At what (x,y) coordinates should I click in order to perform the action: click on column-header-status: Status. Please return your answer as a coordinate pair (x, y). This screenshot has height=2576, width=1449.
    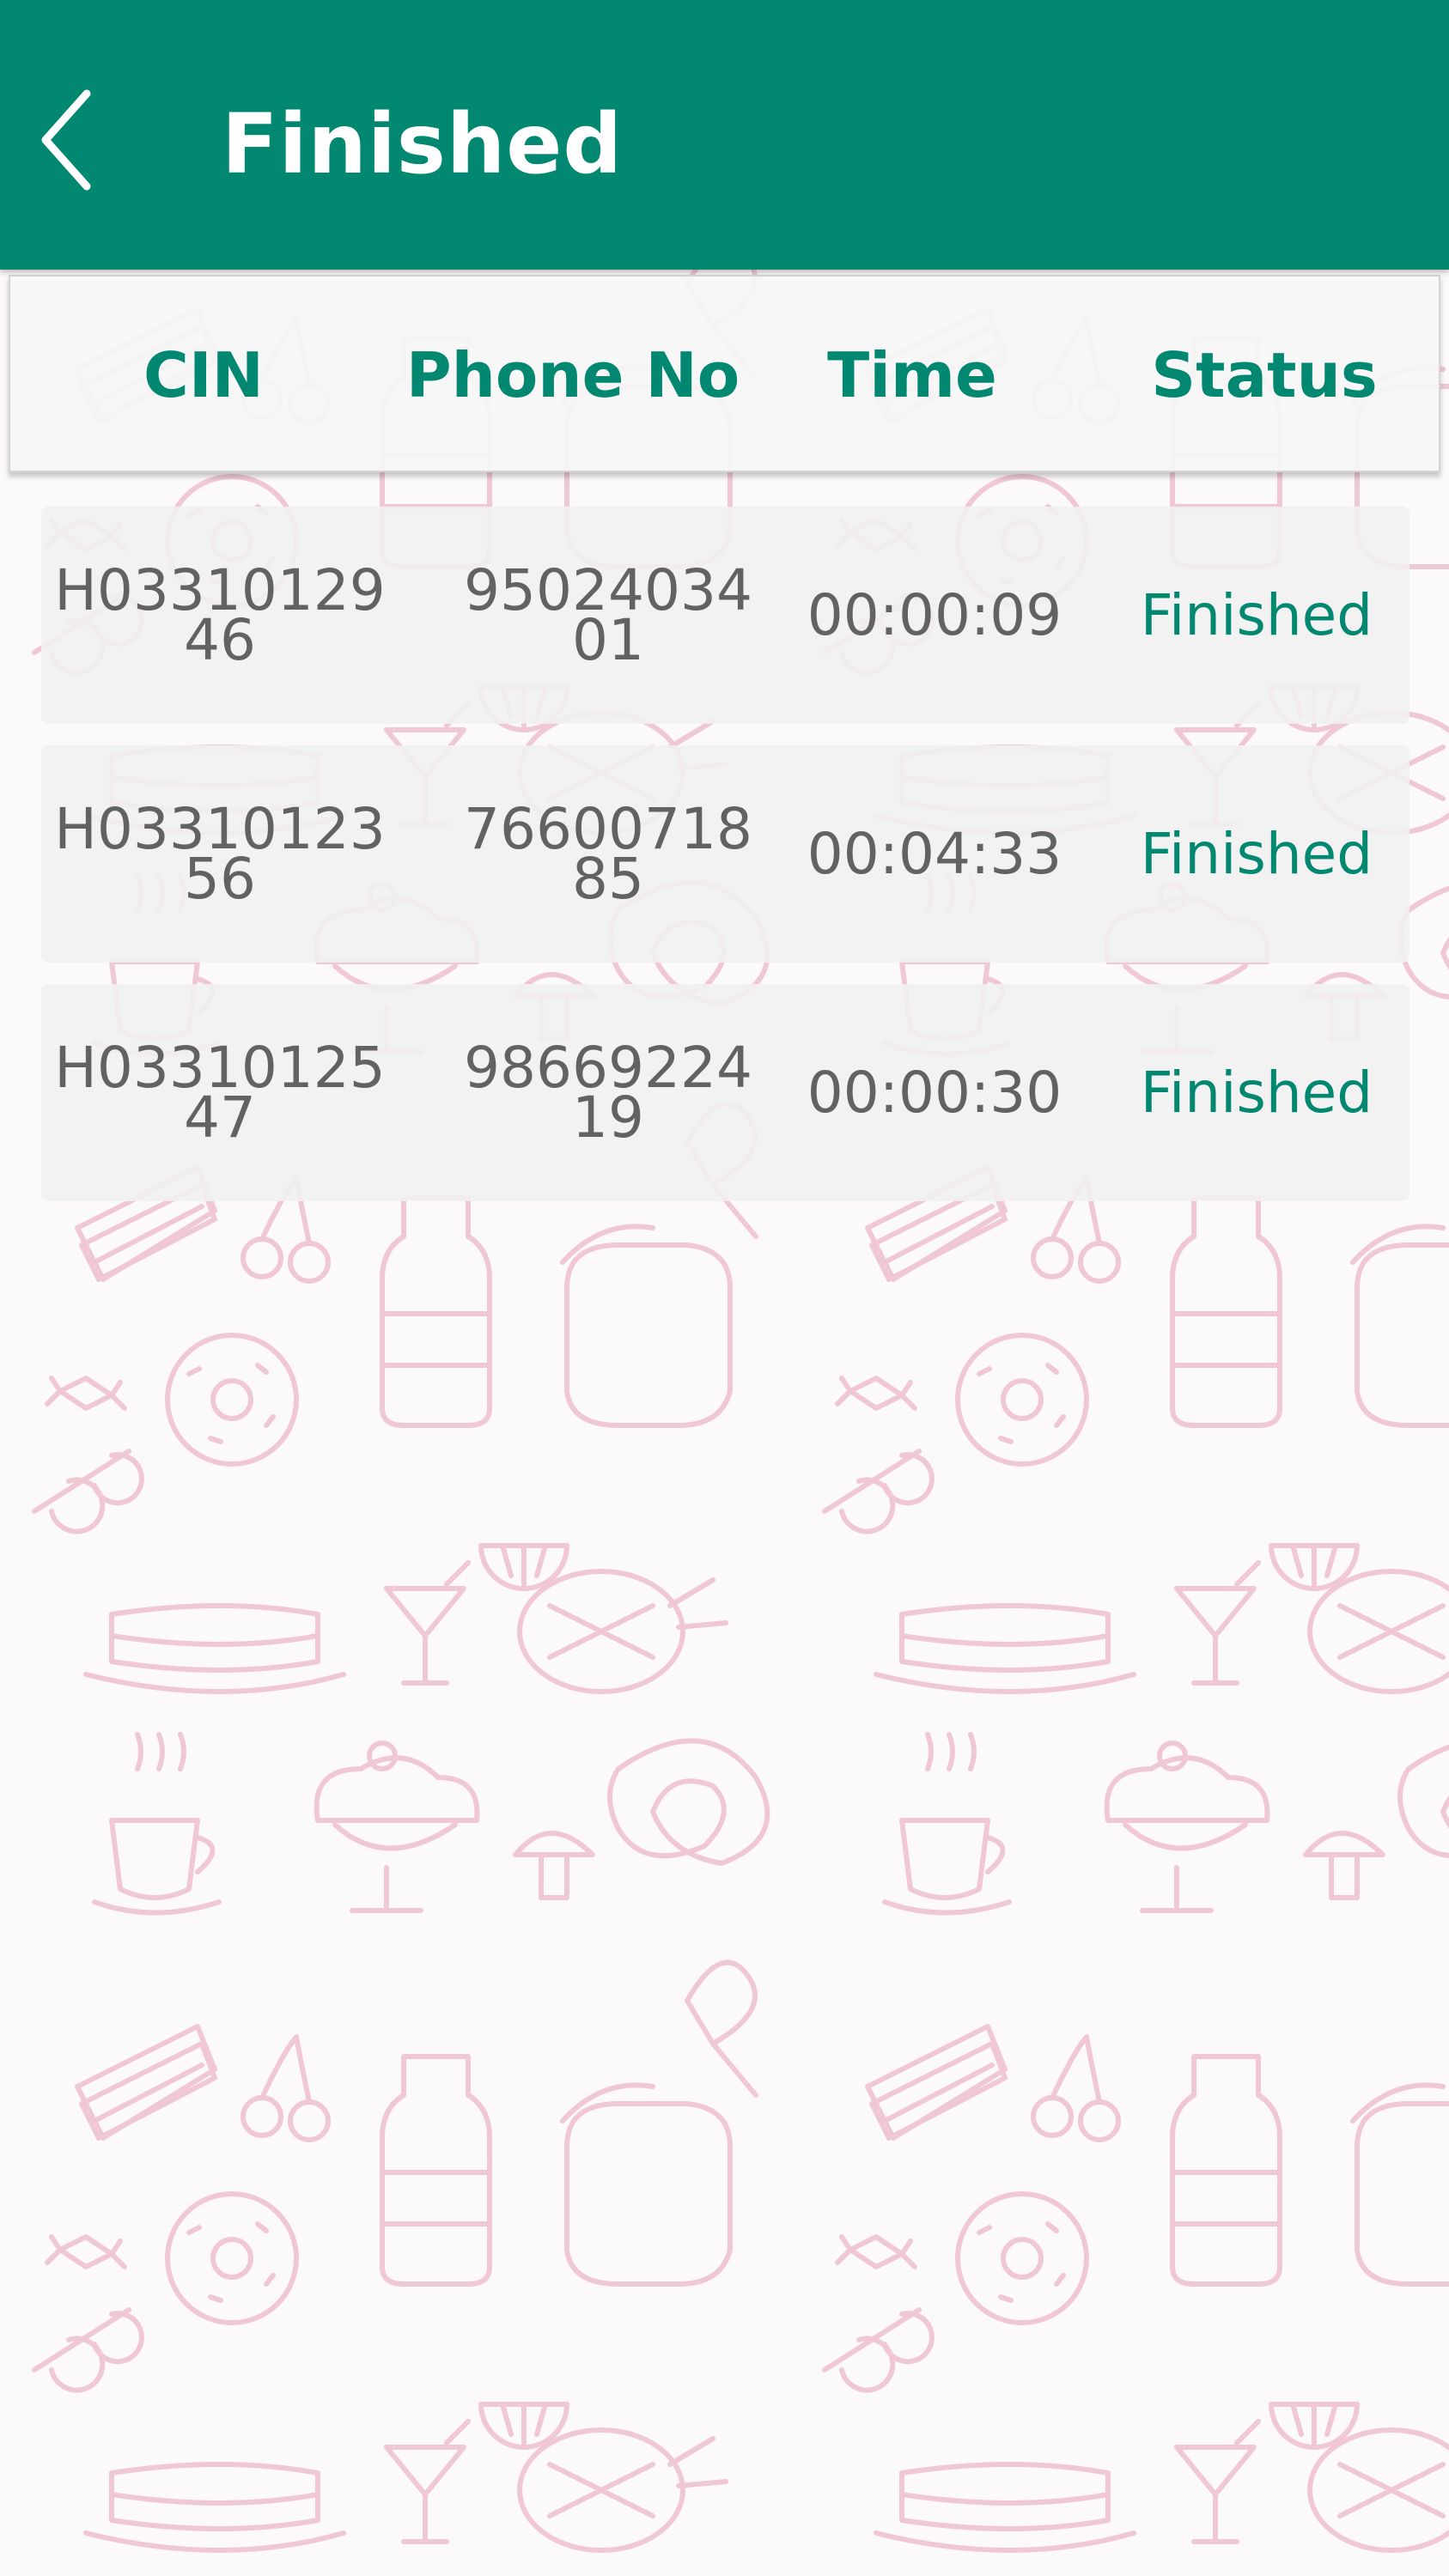
    Looking at the image, I should click on (1264, 375).